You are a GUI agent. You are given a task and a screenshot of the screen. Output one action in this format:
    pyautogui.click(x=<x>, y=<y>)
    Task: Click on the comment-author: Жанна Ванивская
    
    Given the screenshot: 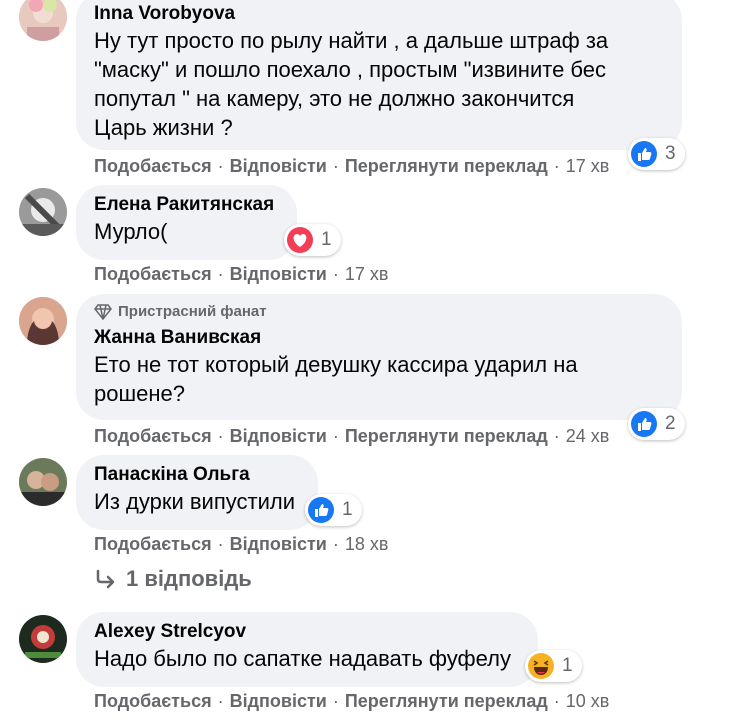 What is the action you would take?
    pyautogui.click(x=379, y=338)
    